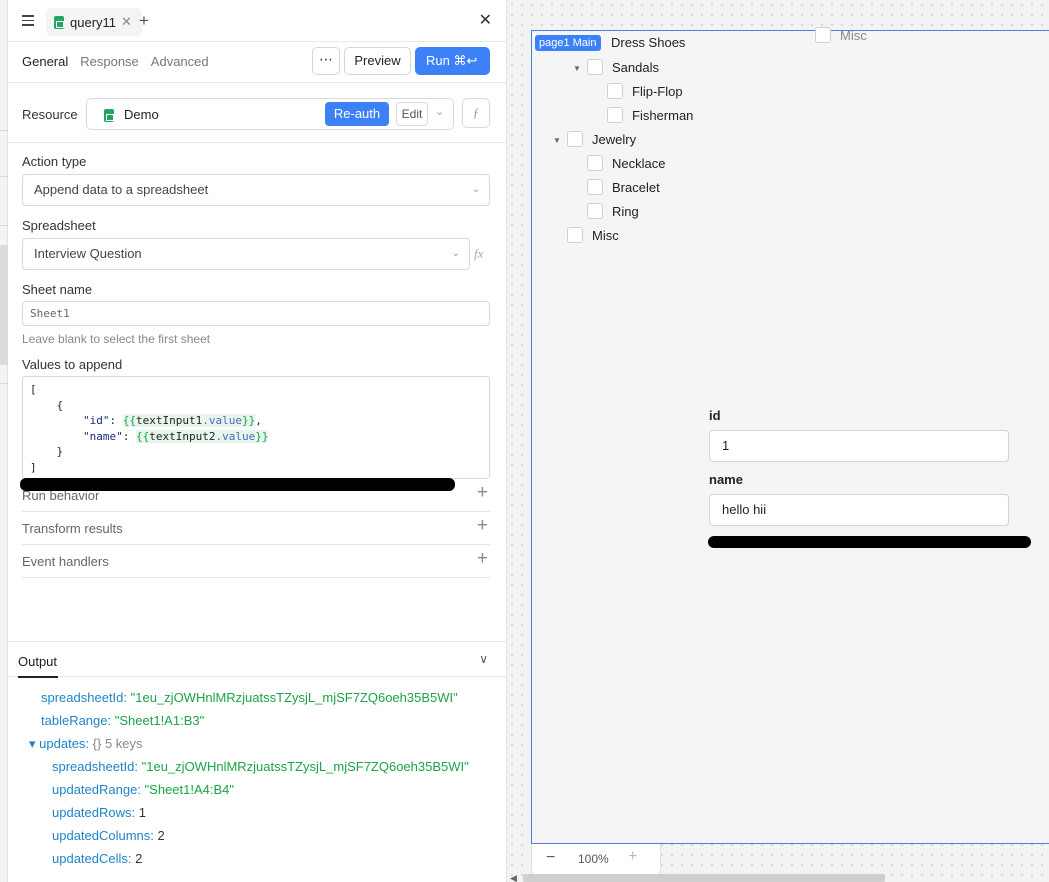  I want to click on query-subtabs: General Response Advanced, so click(115, 61).